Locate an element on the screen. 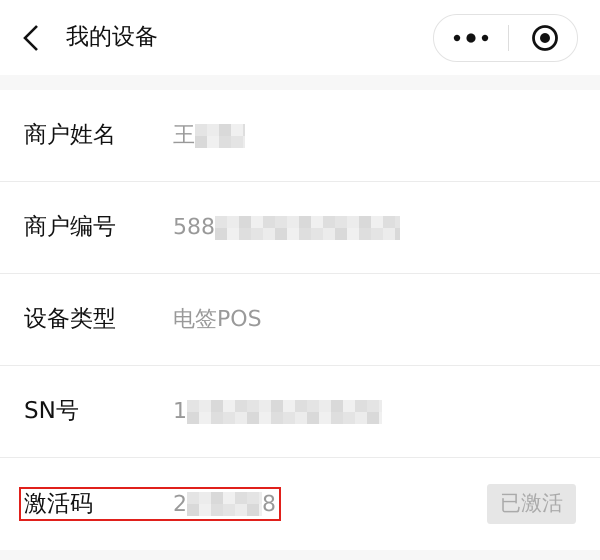  field-label: 设备类型 is located at coordinates (70, 319).